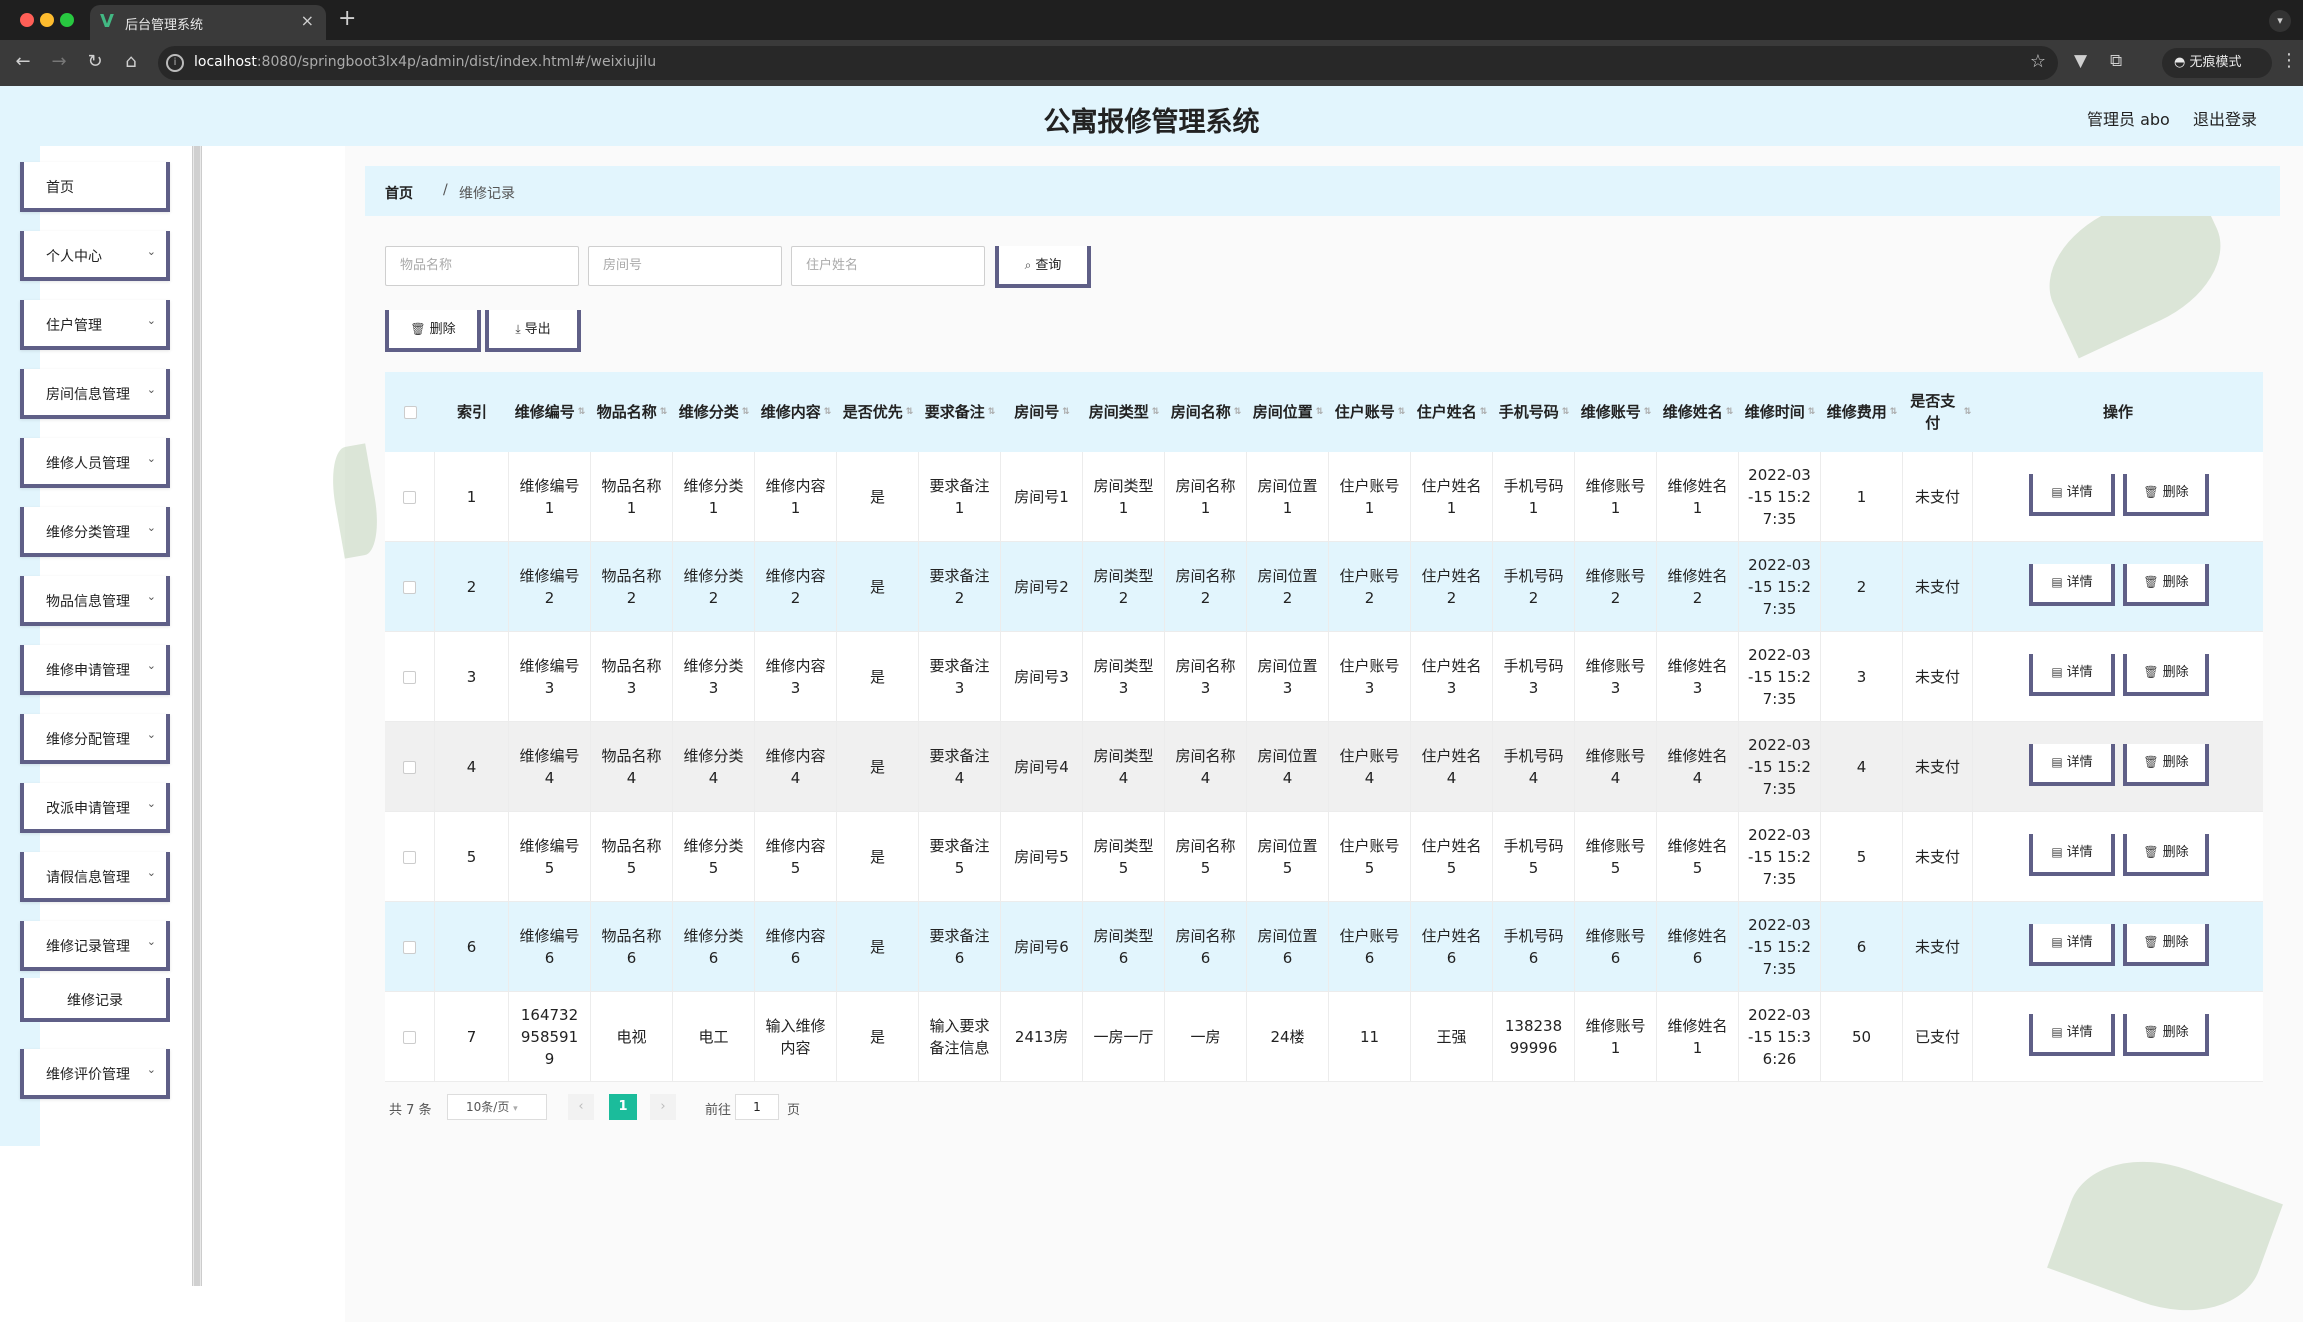 The width and height of the screenshot is (2303, 1322). What do you see at coordinates (714, 412) in the screenshot?
I see `column-header: 维修分类 ⇅` at bounding box center [714, 412].